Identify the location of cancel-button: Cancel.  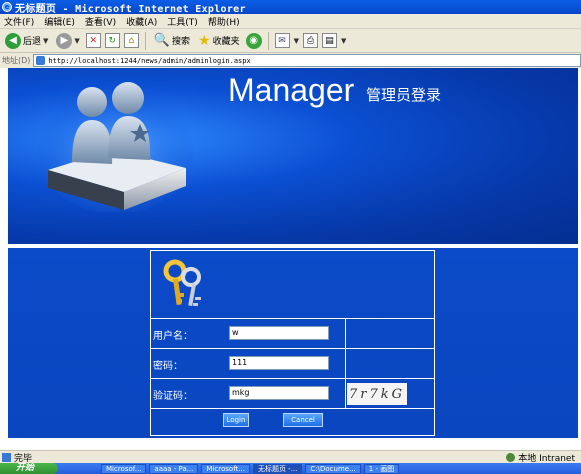
(303, 420).